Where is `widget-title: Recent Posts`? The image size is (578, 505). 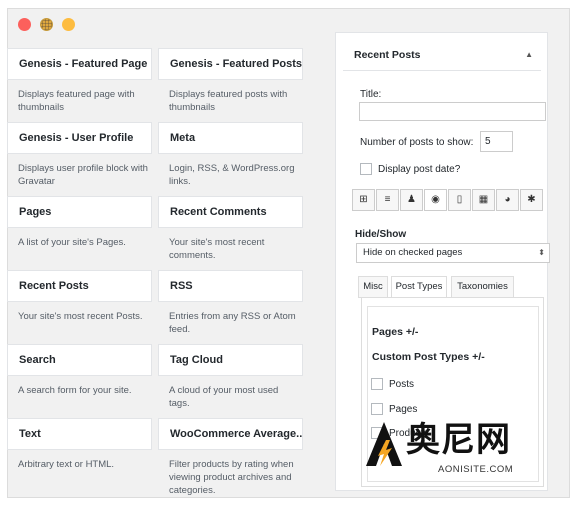
widget-title: Recent Posts is located at coordinates (79, 286).